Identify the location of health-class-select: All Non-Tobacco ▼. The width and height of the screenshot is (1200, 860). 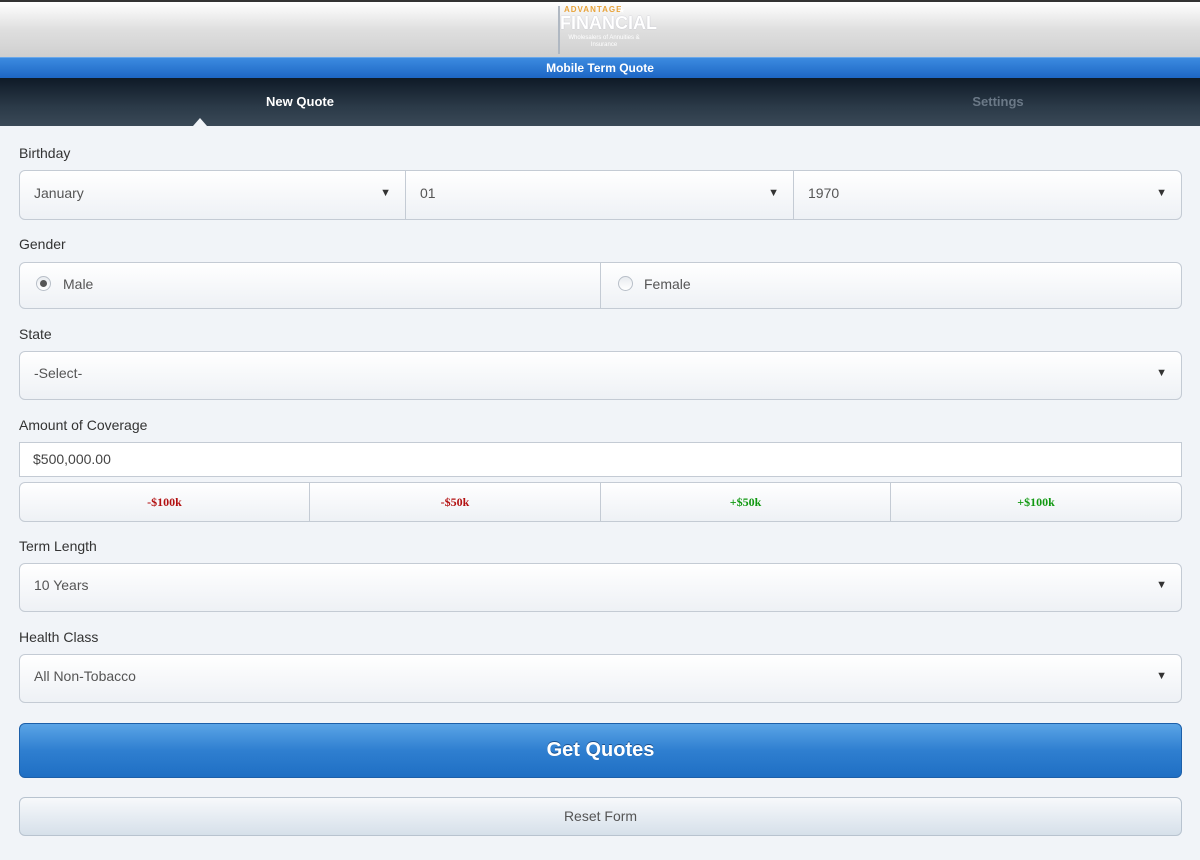
(600, 678).